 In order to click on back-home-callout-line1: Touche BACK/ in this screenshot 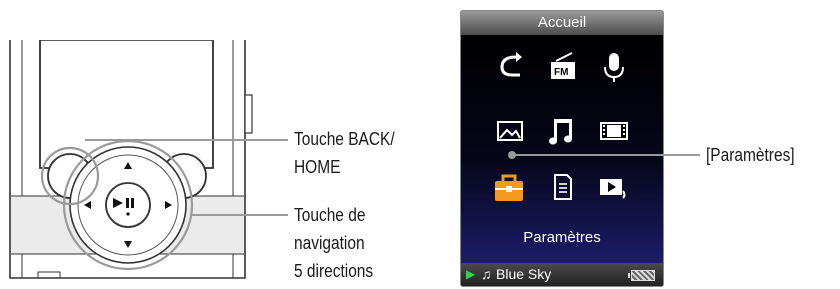, I will do `click(344, 139)`.